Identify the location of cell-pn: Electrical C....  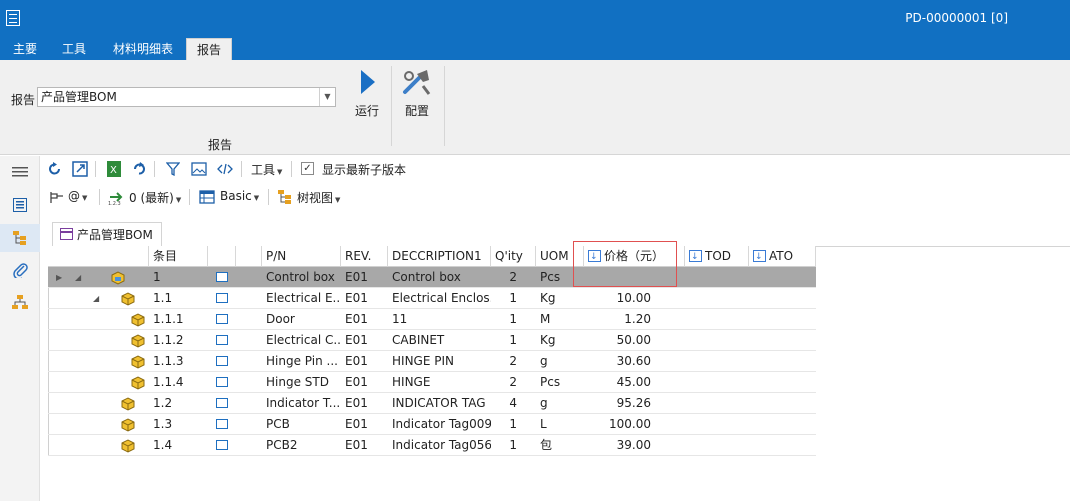
(303, 340).